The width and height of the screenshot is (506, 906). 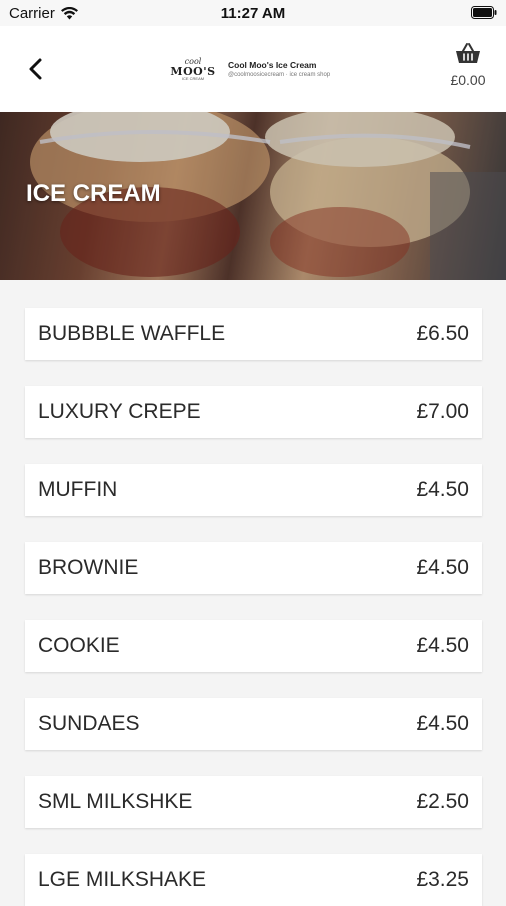 I want to click on menu-item-name: COOKIE, so click(x=79, y=645).